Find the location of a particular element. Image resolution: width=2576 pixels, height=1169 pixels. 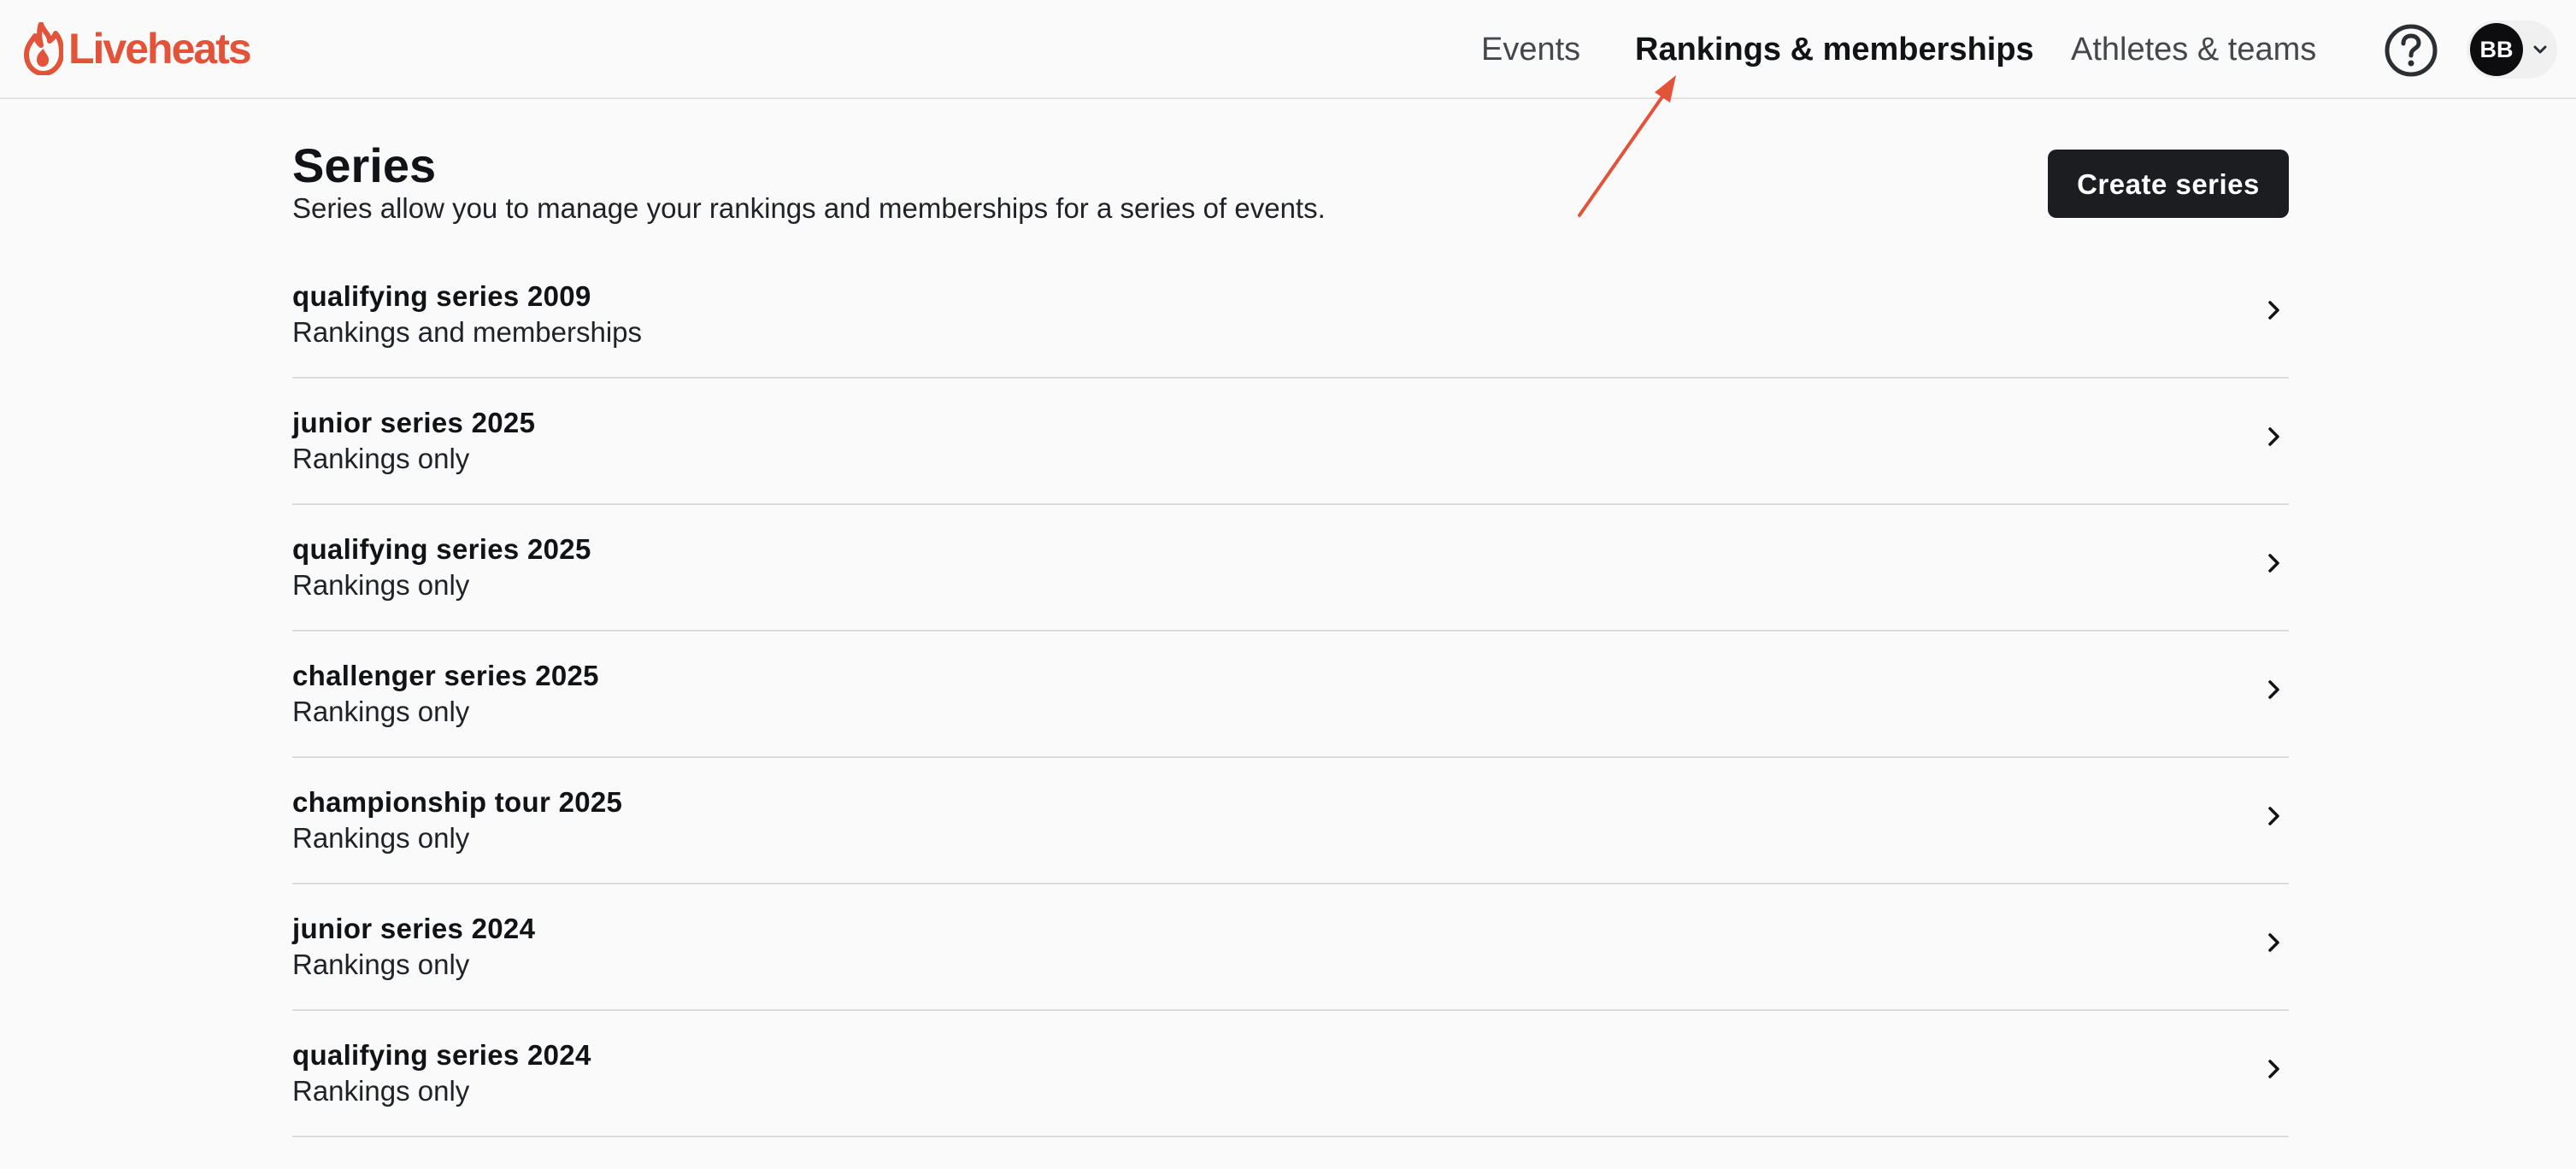

series-row: junior series 2024 Rankings only is located at coordinates (1290, 947).